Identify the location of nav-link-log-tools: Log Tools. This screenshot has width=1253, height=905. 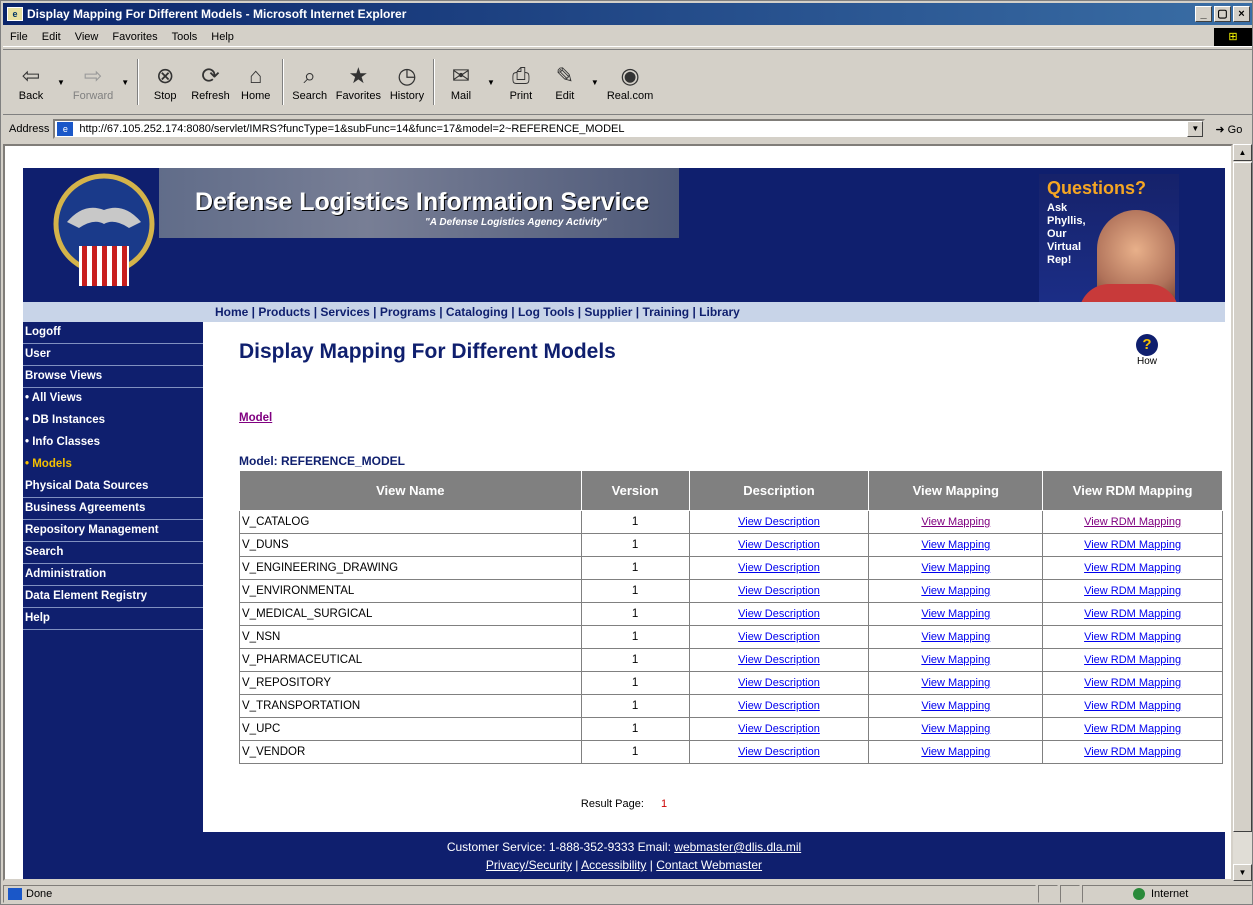
(546, 312).